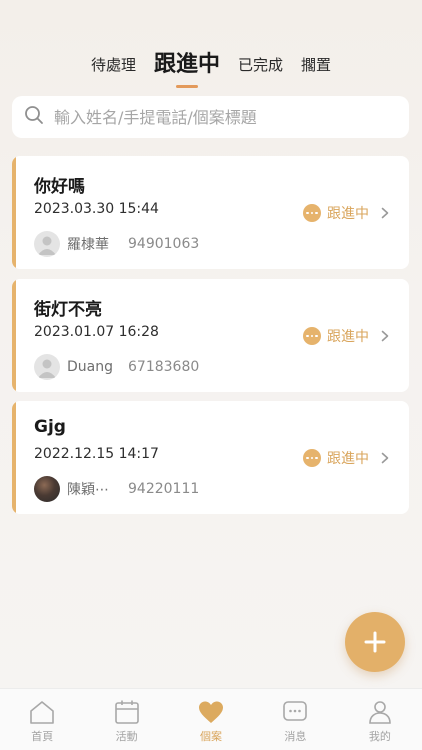 The image size is (422, 750). What do you see at coordinates (126, 712) in the screenshot?
I see `calendar-icon` at bounding box center [126, 712].